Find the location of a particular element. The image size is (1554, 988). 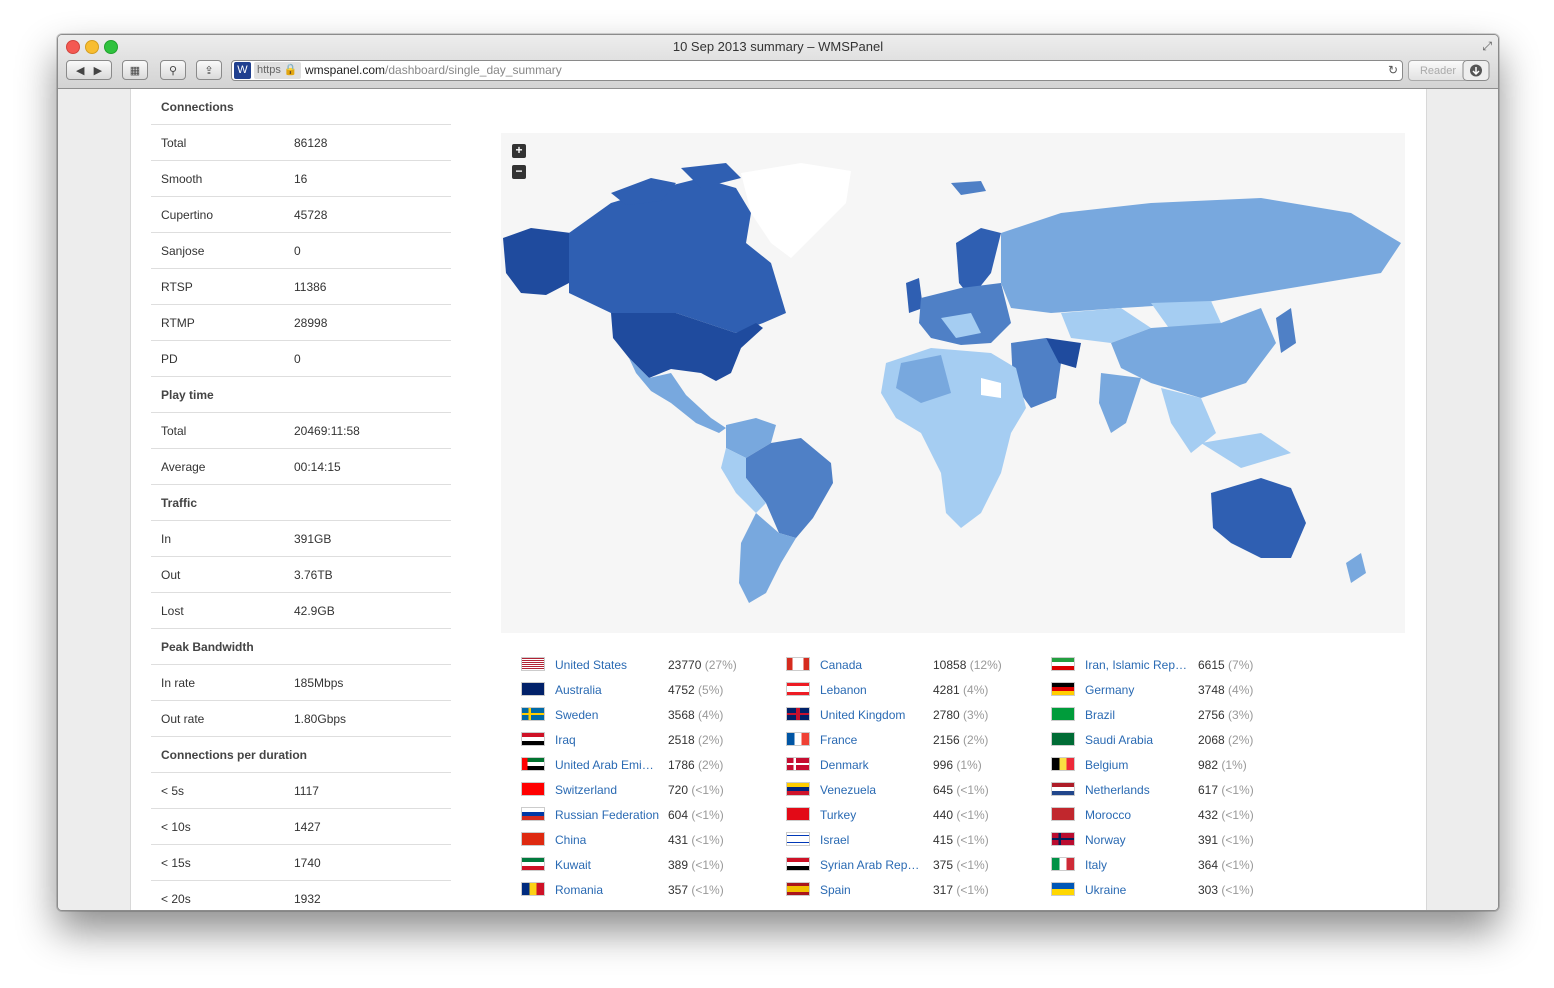

stats-value: 0 is located at coordinates (297, 359).